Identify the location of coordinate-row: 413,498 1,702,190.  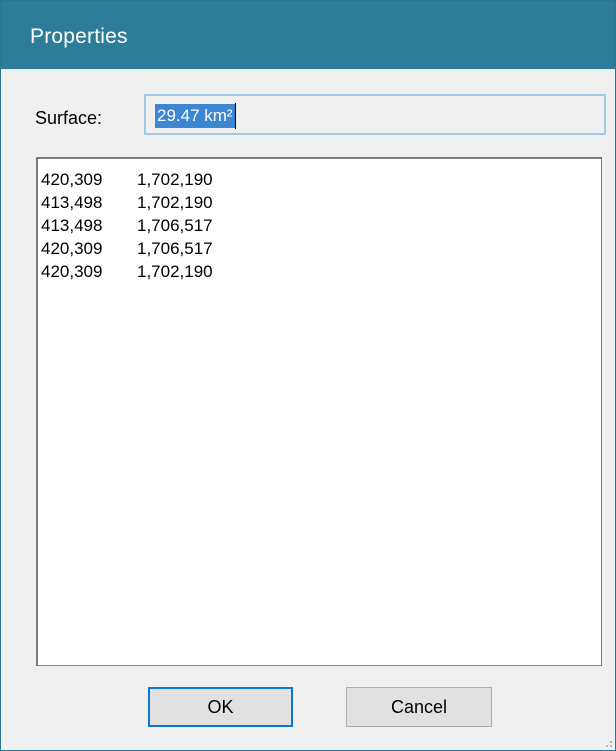
(321, 202).